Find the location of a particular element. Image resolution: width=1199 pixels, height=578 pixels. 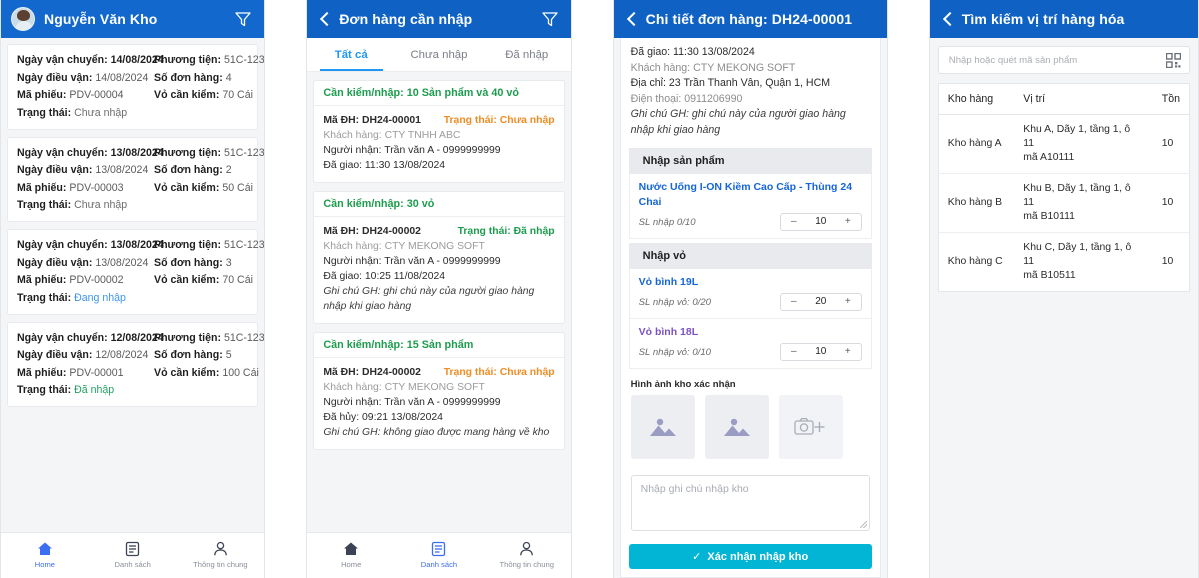

dispatch-date-value: 13/08/2024 is located at coordinates (122, 262).